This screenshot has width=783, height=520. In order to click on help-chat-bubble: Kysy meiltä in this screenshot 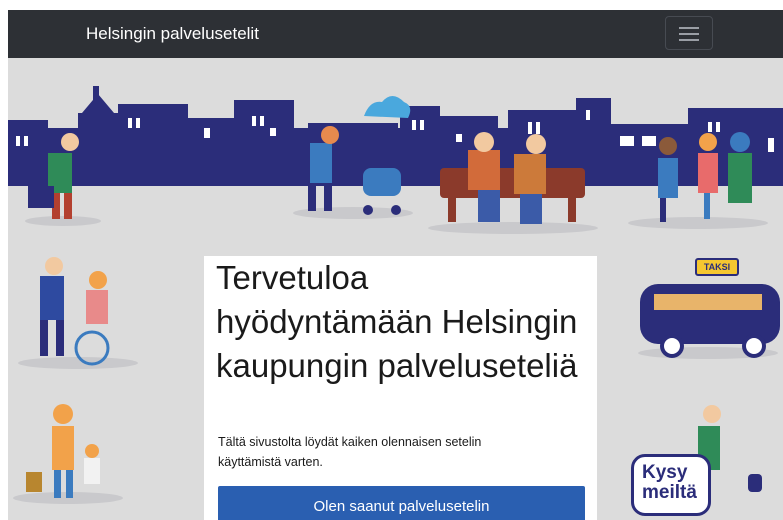, I will do `click(671, 485)`.